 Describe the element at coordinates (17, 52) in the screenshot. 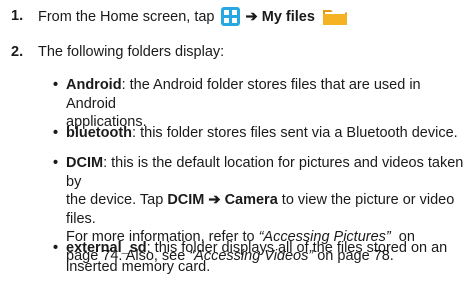

I see `step-number: 2.` at that location.